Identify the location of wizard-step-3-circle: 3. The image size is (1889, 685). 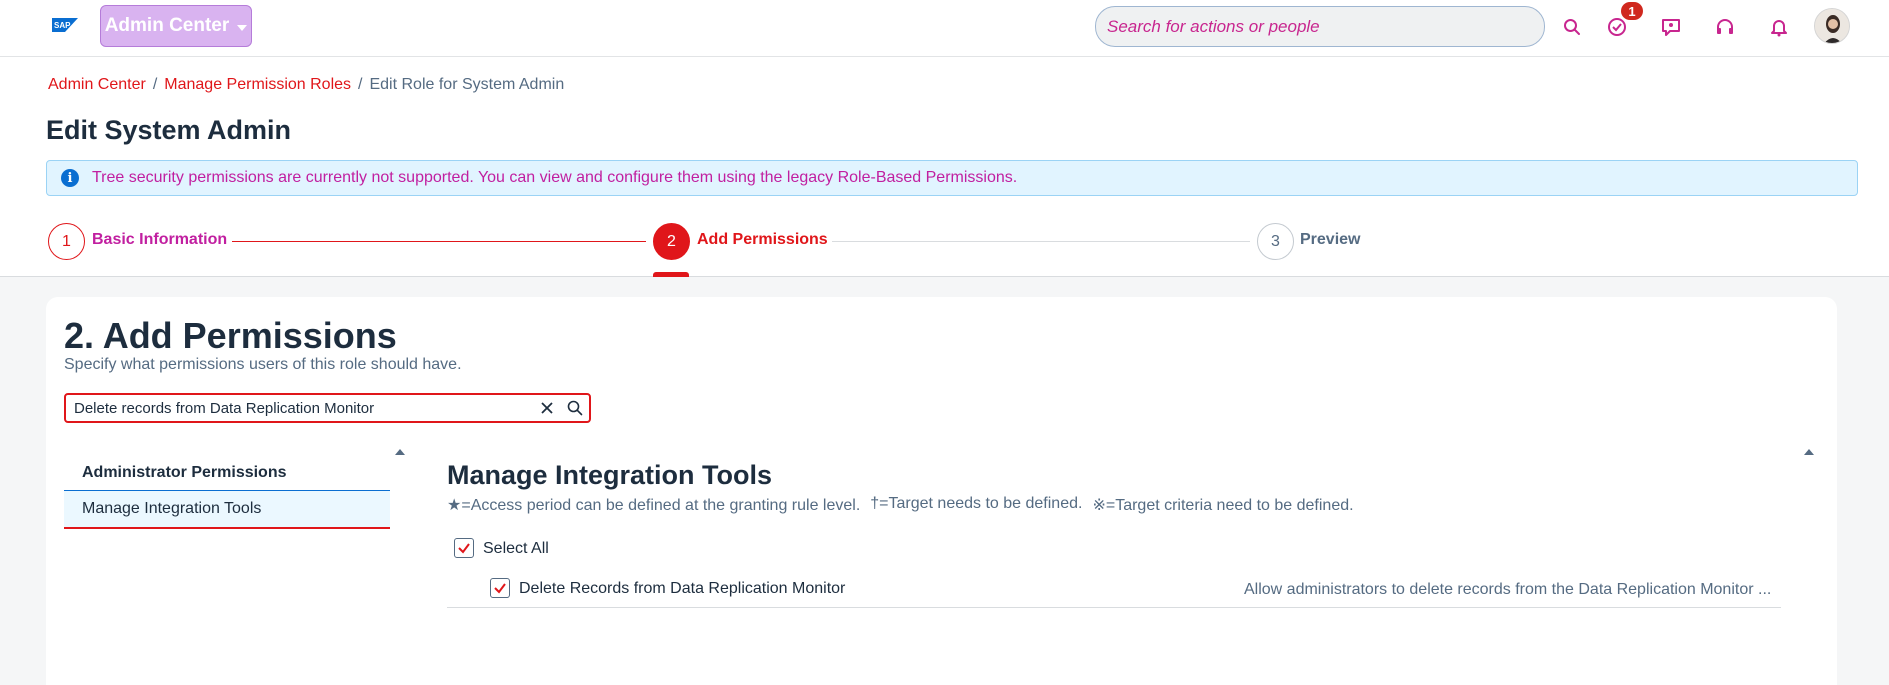
(1275, 241).